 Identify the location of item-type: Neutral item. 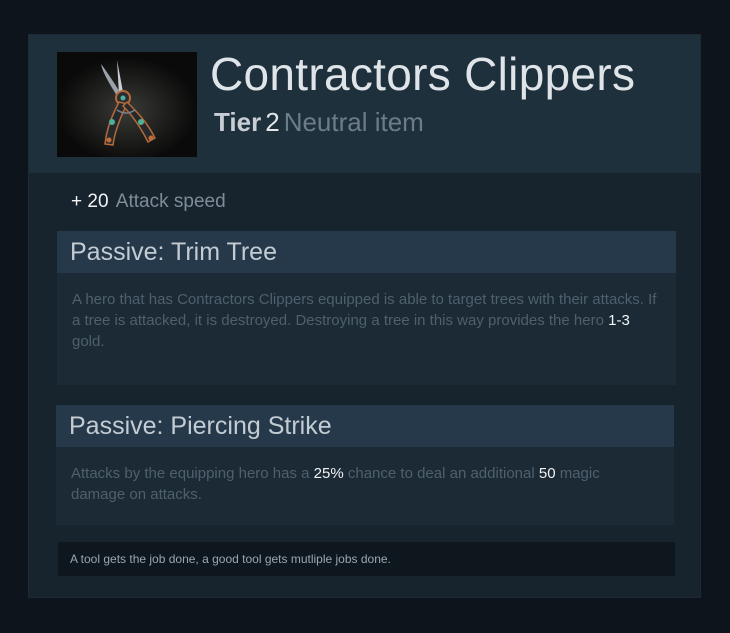
(353, 122).